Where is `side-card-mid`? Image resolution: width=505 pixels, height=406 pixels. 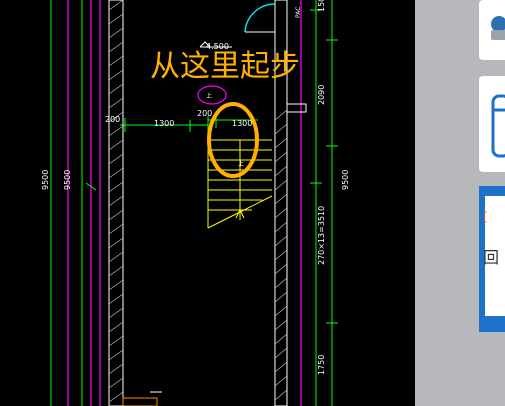
side-card-mid is located at coordinates (492, 124).